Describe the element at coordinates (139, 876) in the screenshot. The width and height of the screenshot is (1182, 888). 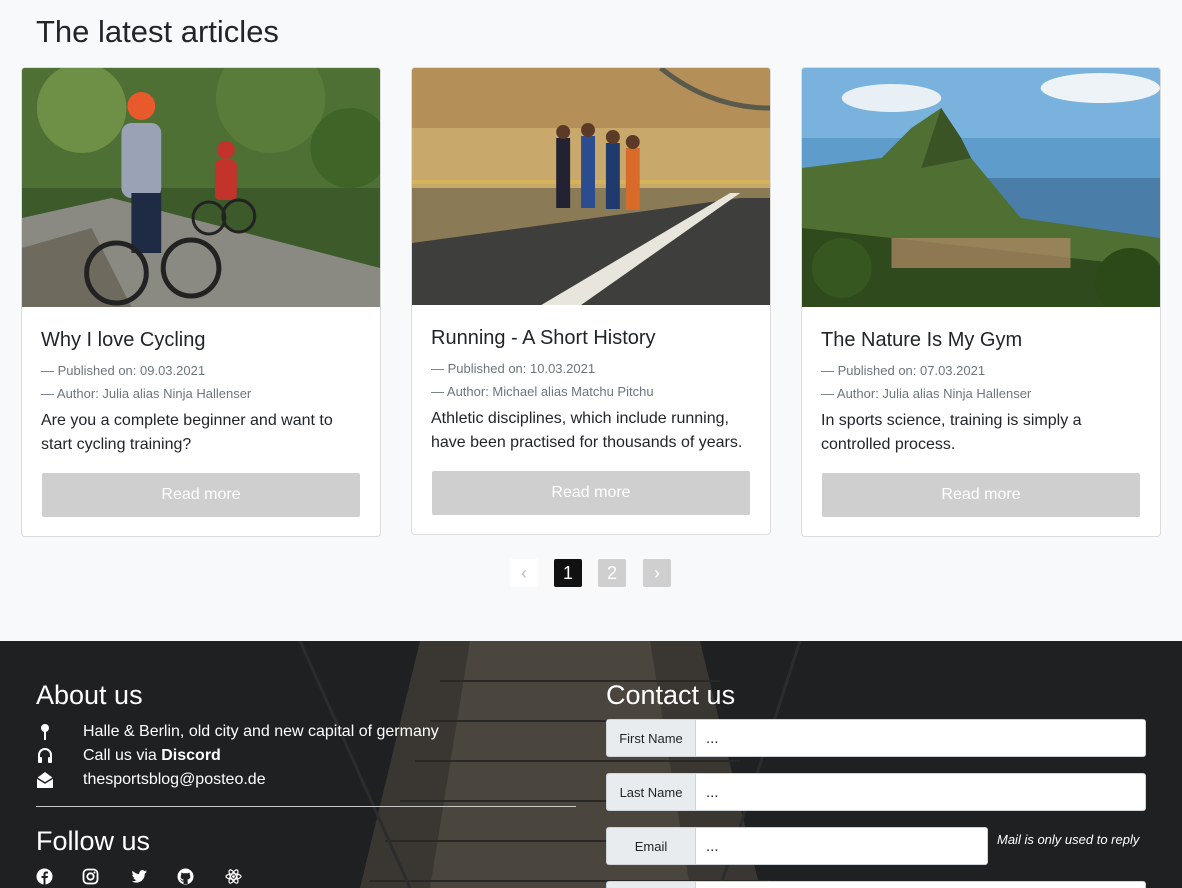
I see `twitter-icon` at that location.